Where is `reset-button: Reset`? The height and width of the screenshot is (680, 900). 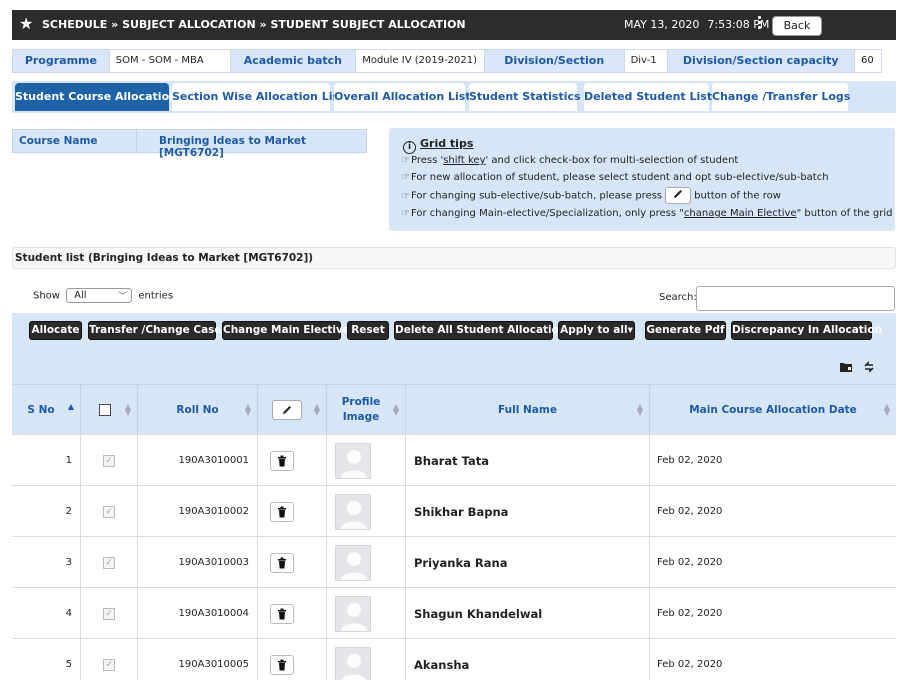
reset-button: Reset is located at coordinates (368, 330).